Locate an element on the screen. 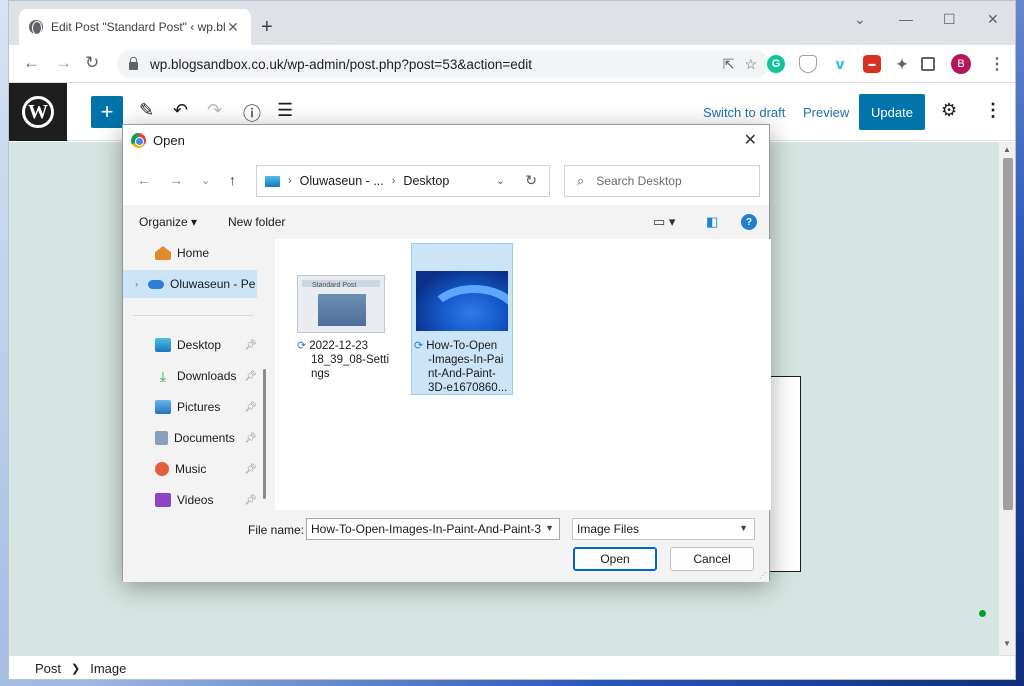  nav-item-onedrive: › Oluwaseun - Pe is located at coordinates (190, 284).